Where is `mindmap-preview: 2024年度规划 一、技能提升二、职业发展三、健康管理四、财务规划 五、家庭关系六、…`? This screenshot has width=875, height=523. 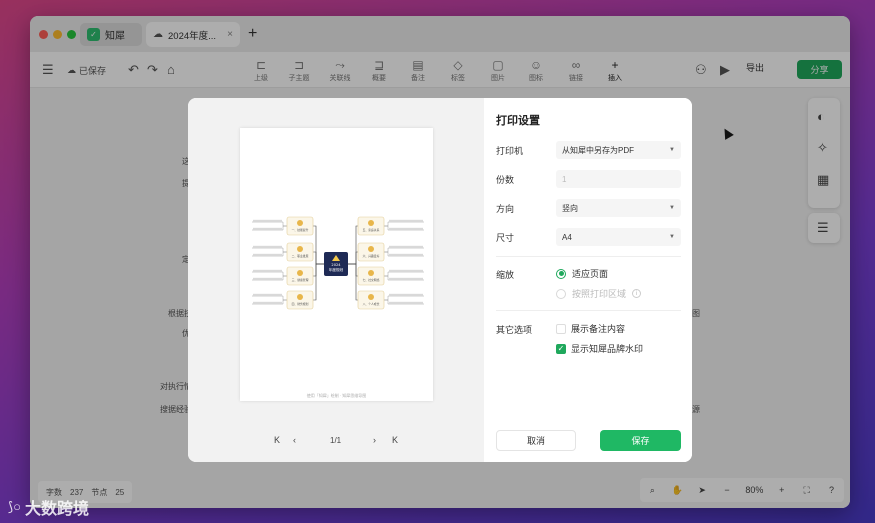
mindmap-preview: 2024年度规划 一、技能提升二、职业发展三、健康管理四、财务规划 五、家庭关系六、… is located at coordinates (338, 263).